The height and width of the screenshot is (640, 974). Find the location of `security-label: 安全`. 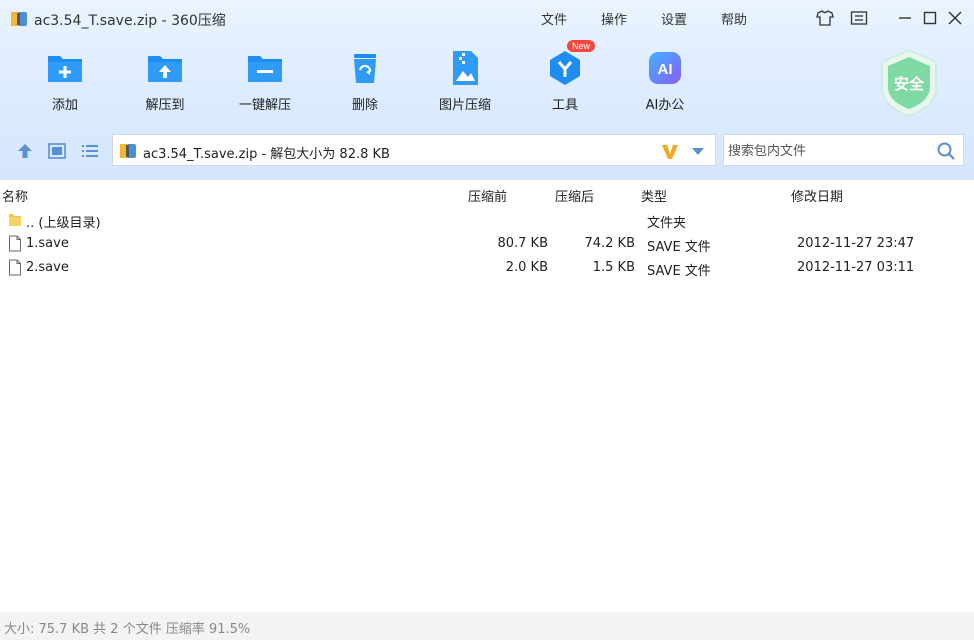

security-label: 安全 is located at coordinates (909, 84).